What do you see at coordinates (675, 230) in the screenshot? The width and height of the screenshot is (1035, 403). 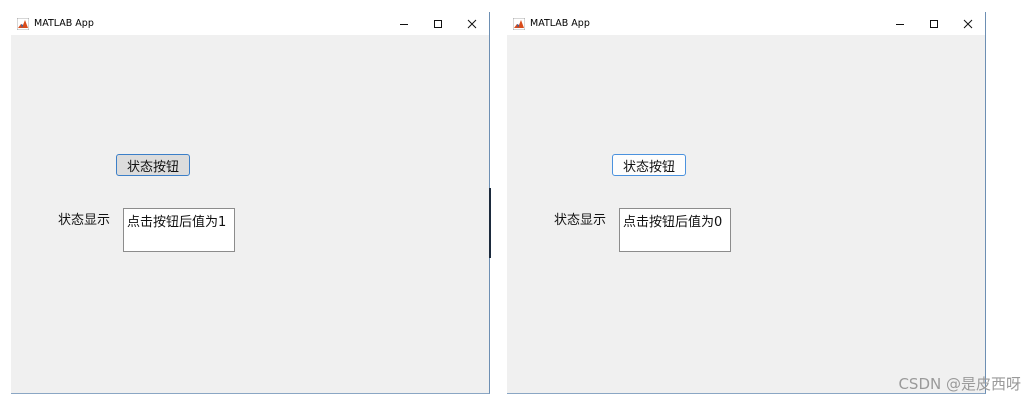 I see `state-display-field: 点击按钮后值为0` at bounding box center [675, 230].